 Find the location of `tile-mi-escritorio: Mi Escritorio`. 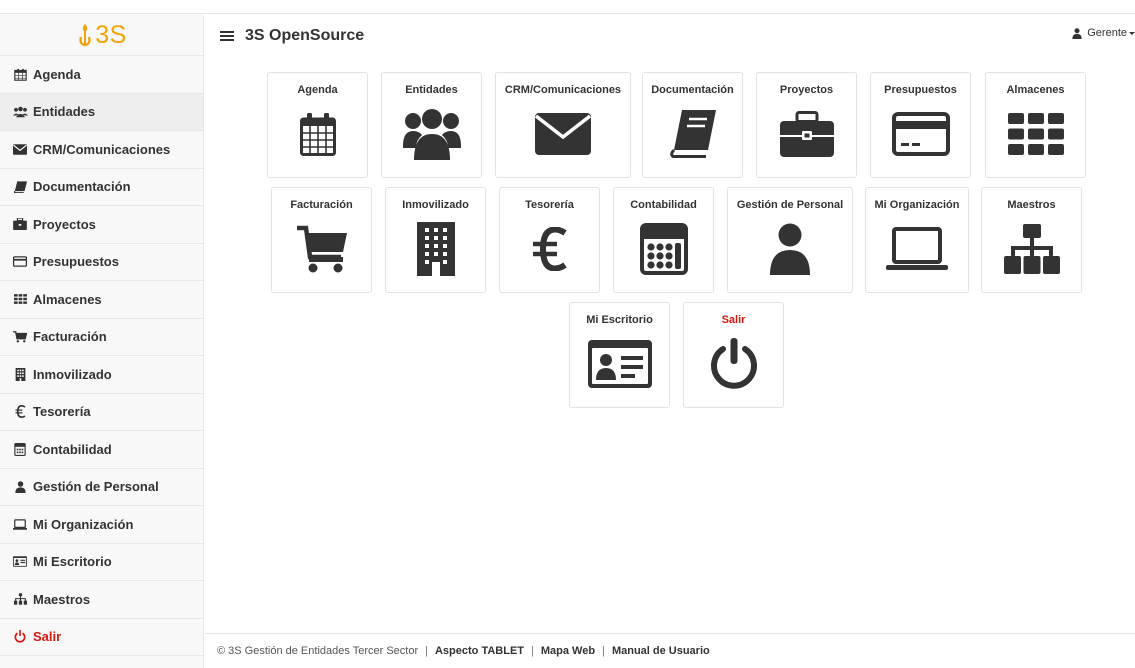

tile-mi-escritorio: Mi Escritorio is located at coordinates (619, 355).